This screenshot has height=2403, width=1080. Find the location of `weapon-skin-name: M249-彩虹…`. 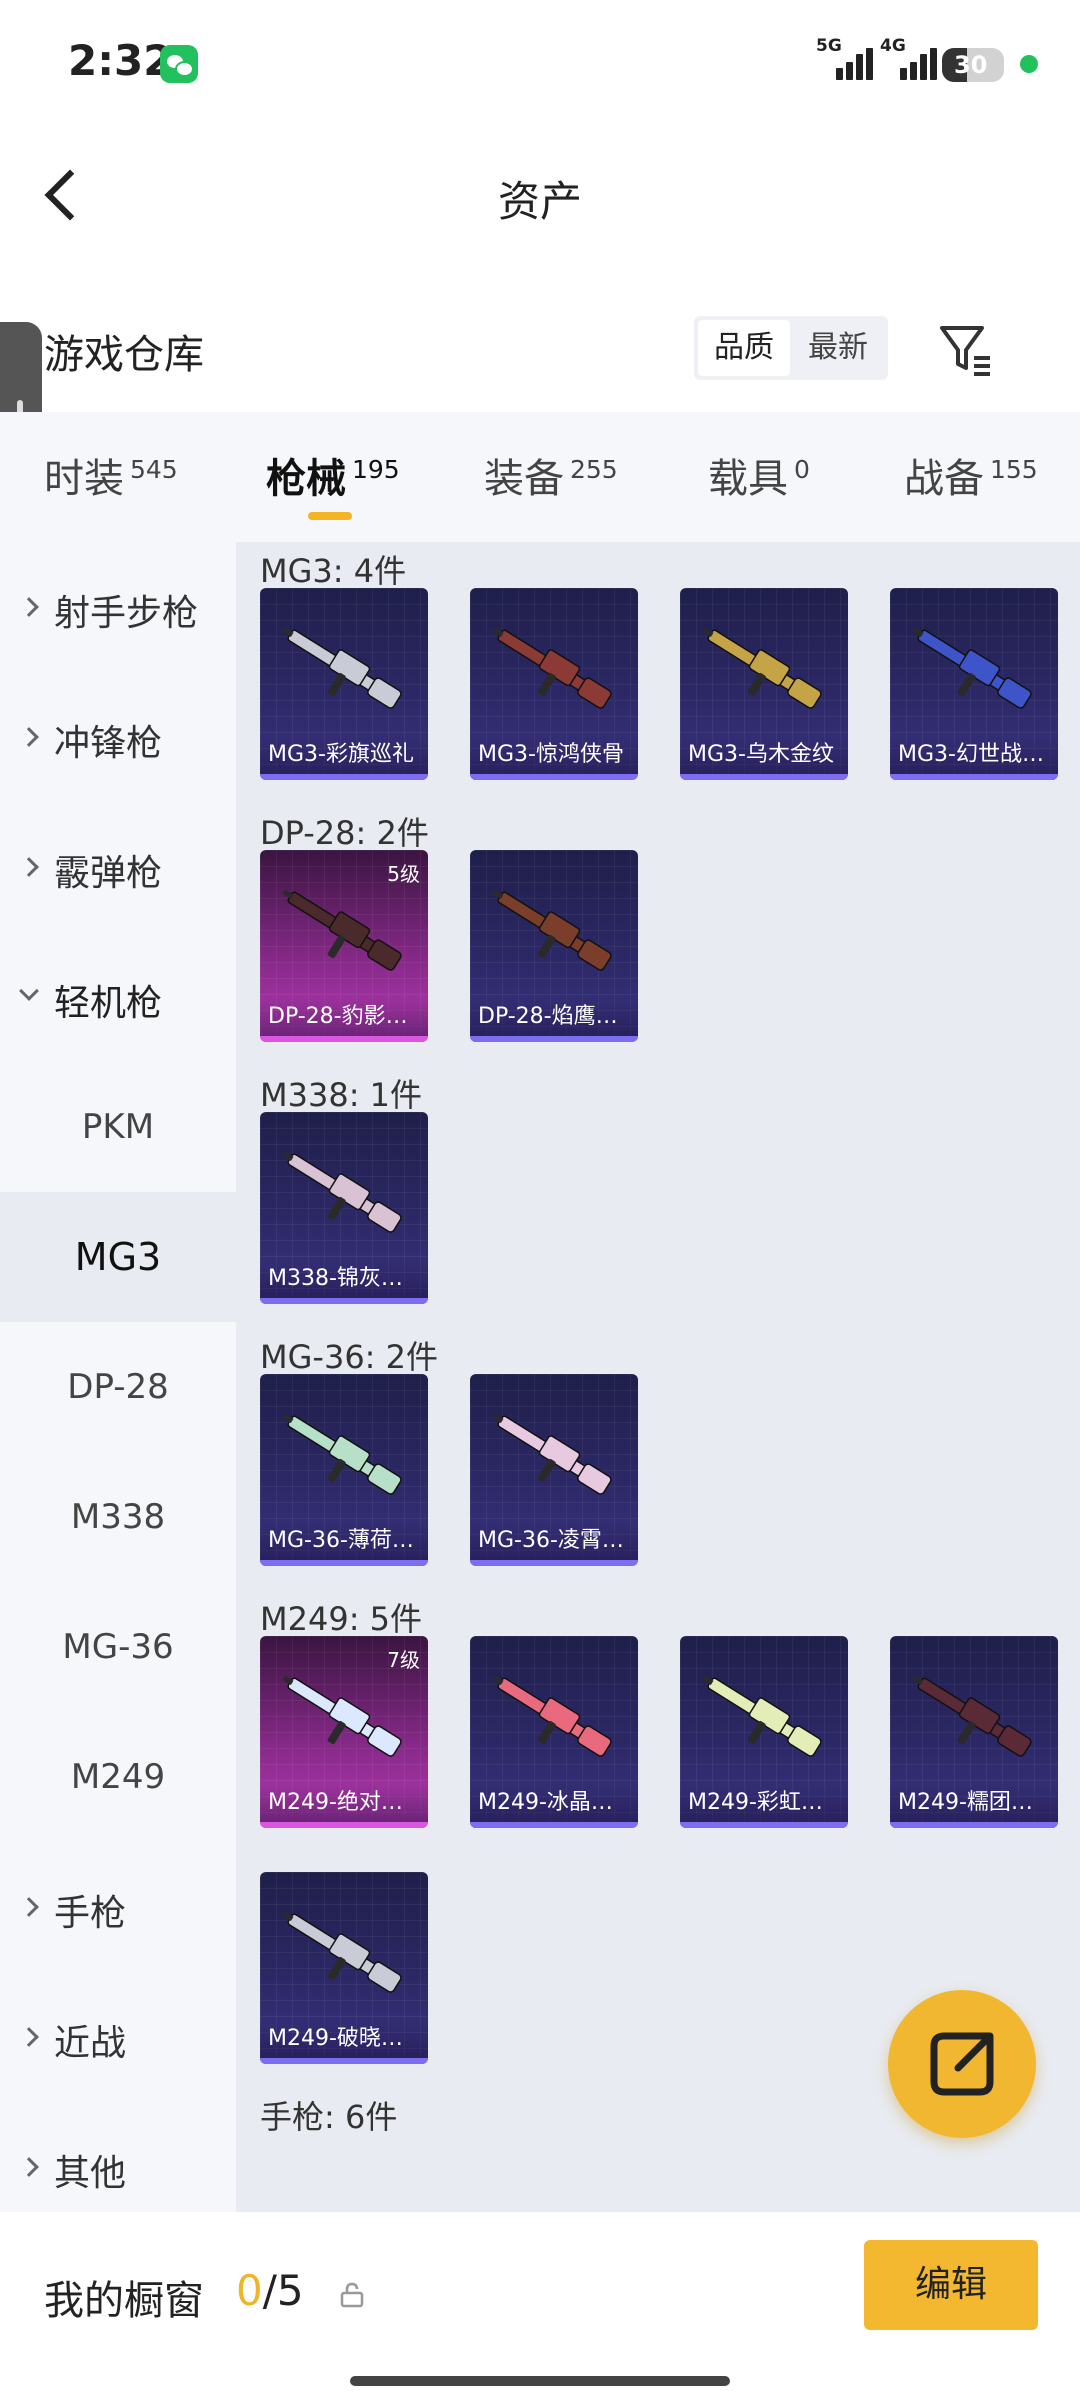

weapon-skin-name: M249-彩虹… is located at coordinates (764, 1803).